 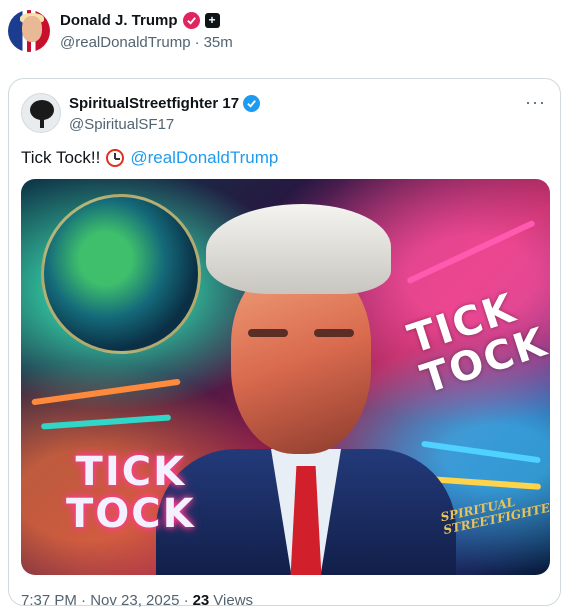 I want to click on mention-link: @realDonaldTrump, so click(x=204, y=158).